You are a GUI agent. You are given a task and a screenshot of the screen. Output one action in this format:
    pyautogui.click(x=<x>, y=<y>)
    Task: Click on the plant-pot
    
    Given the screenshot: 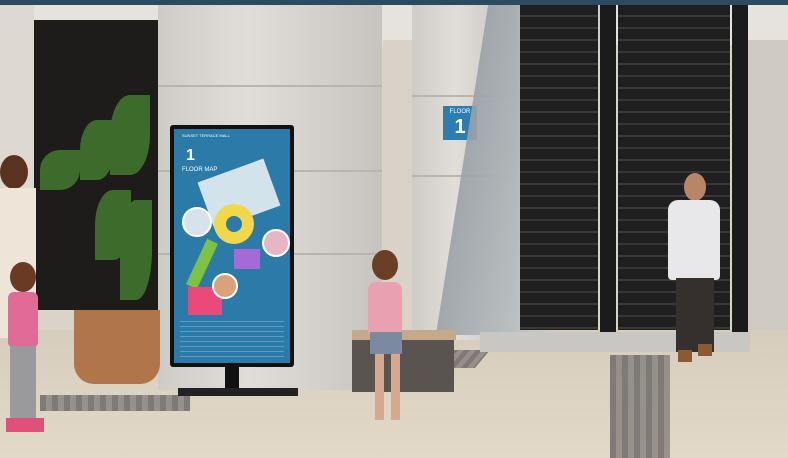 What is the action you would take?
    pyautogui.click(x=117, y=347)
    